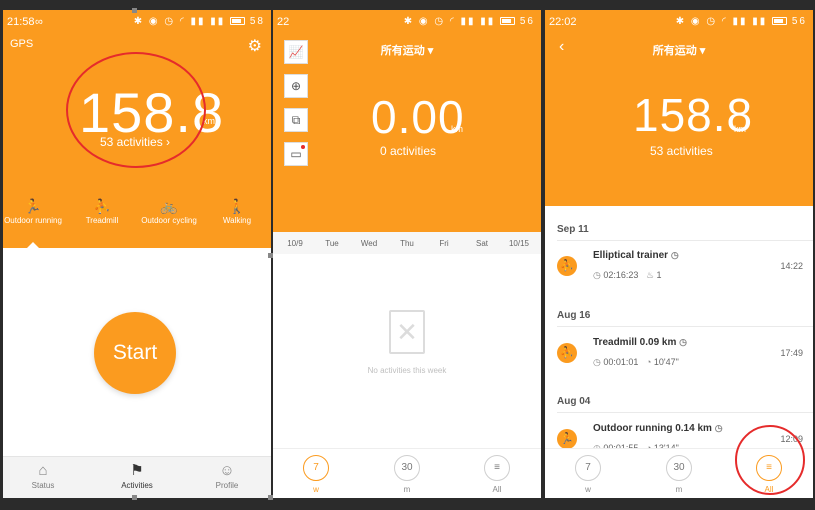 The height and width of the screenshot is (510, 815). What do you see at coordinates (563, 22) in the screenshot?
I see `status-time: 22:02` at bounding box center [563, 22].